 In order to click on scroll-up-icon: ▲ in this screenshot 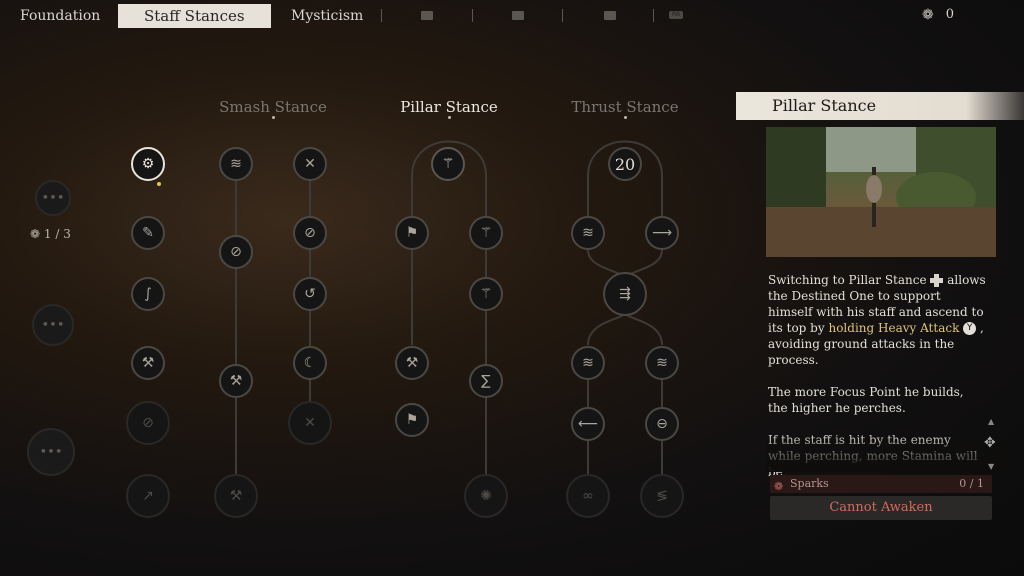, I will do `click(991, 421)`.